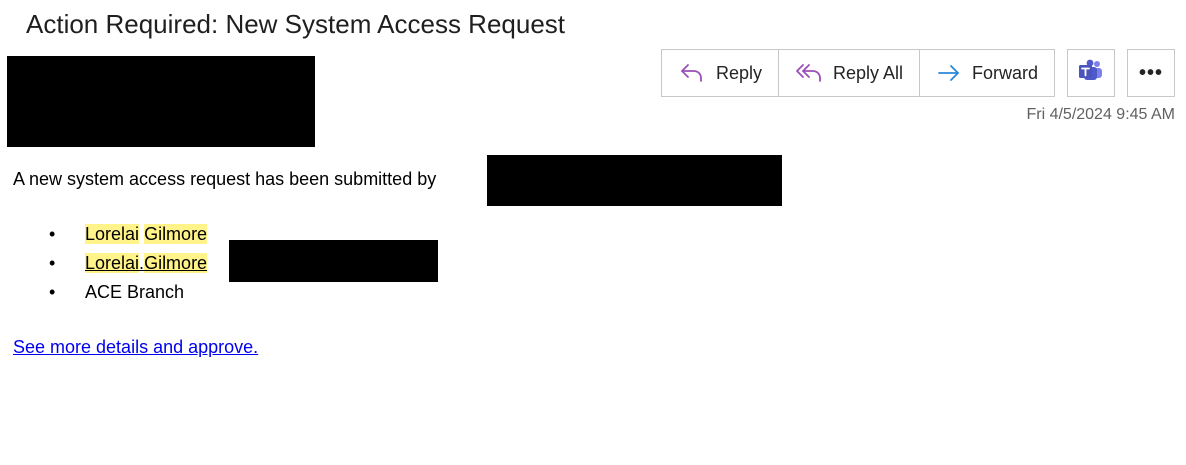  I want to click on teams-icon, so click(1091, 73).